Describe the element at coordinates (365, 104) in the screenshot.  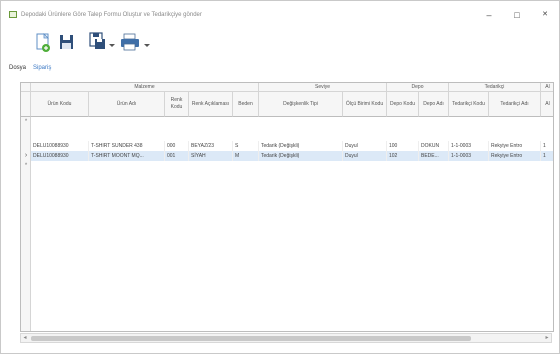
I see `column-header-olcu-birimi-kodu: Ölçü Birimi Kodu` at that location.